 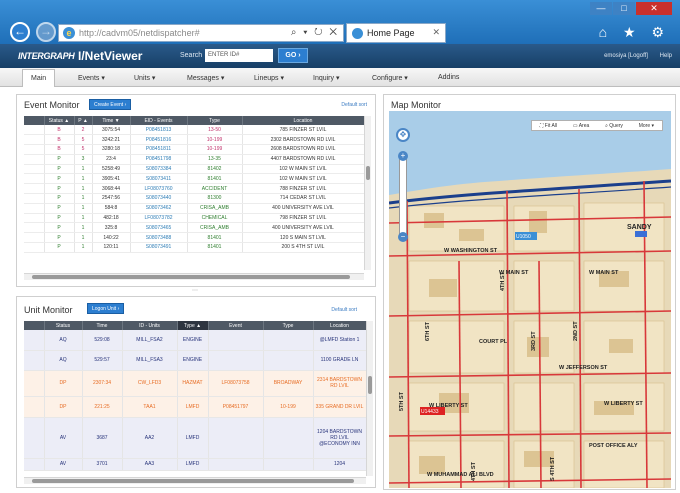 What do you see at coordinates (432, 411) in the screenshot?
I see `event-marker-red: U14433` at bounding box center [432, 411].